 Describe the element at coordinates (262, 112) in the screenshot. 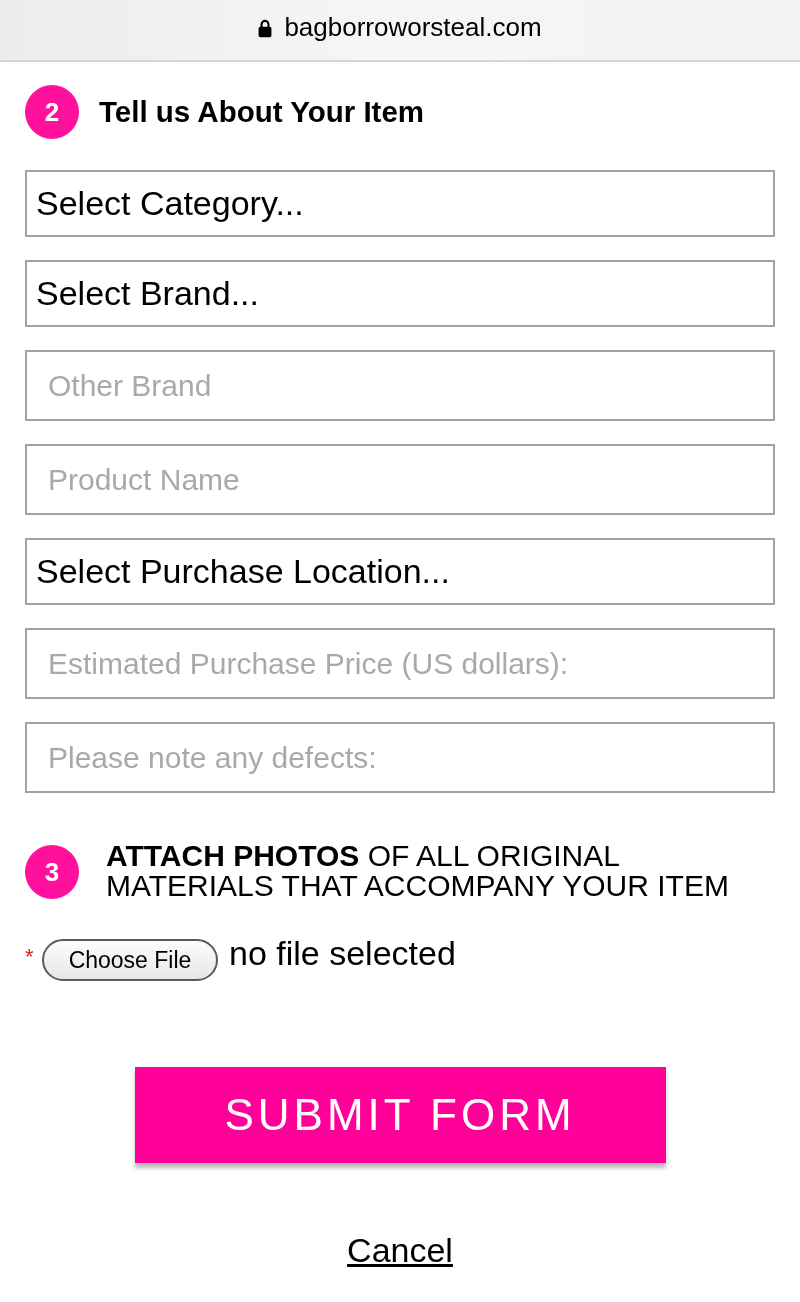

I see `section-title: Tell us About Your Item` at that location.